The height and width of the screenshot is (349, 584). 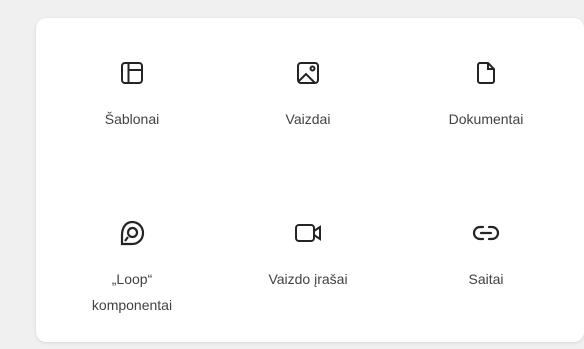 I want to click on image-icon, so click(x=308, y=73).